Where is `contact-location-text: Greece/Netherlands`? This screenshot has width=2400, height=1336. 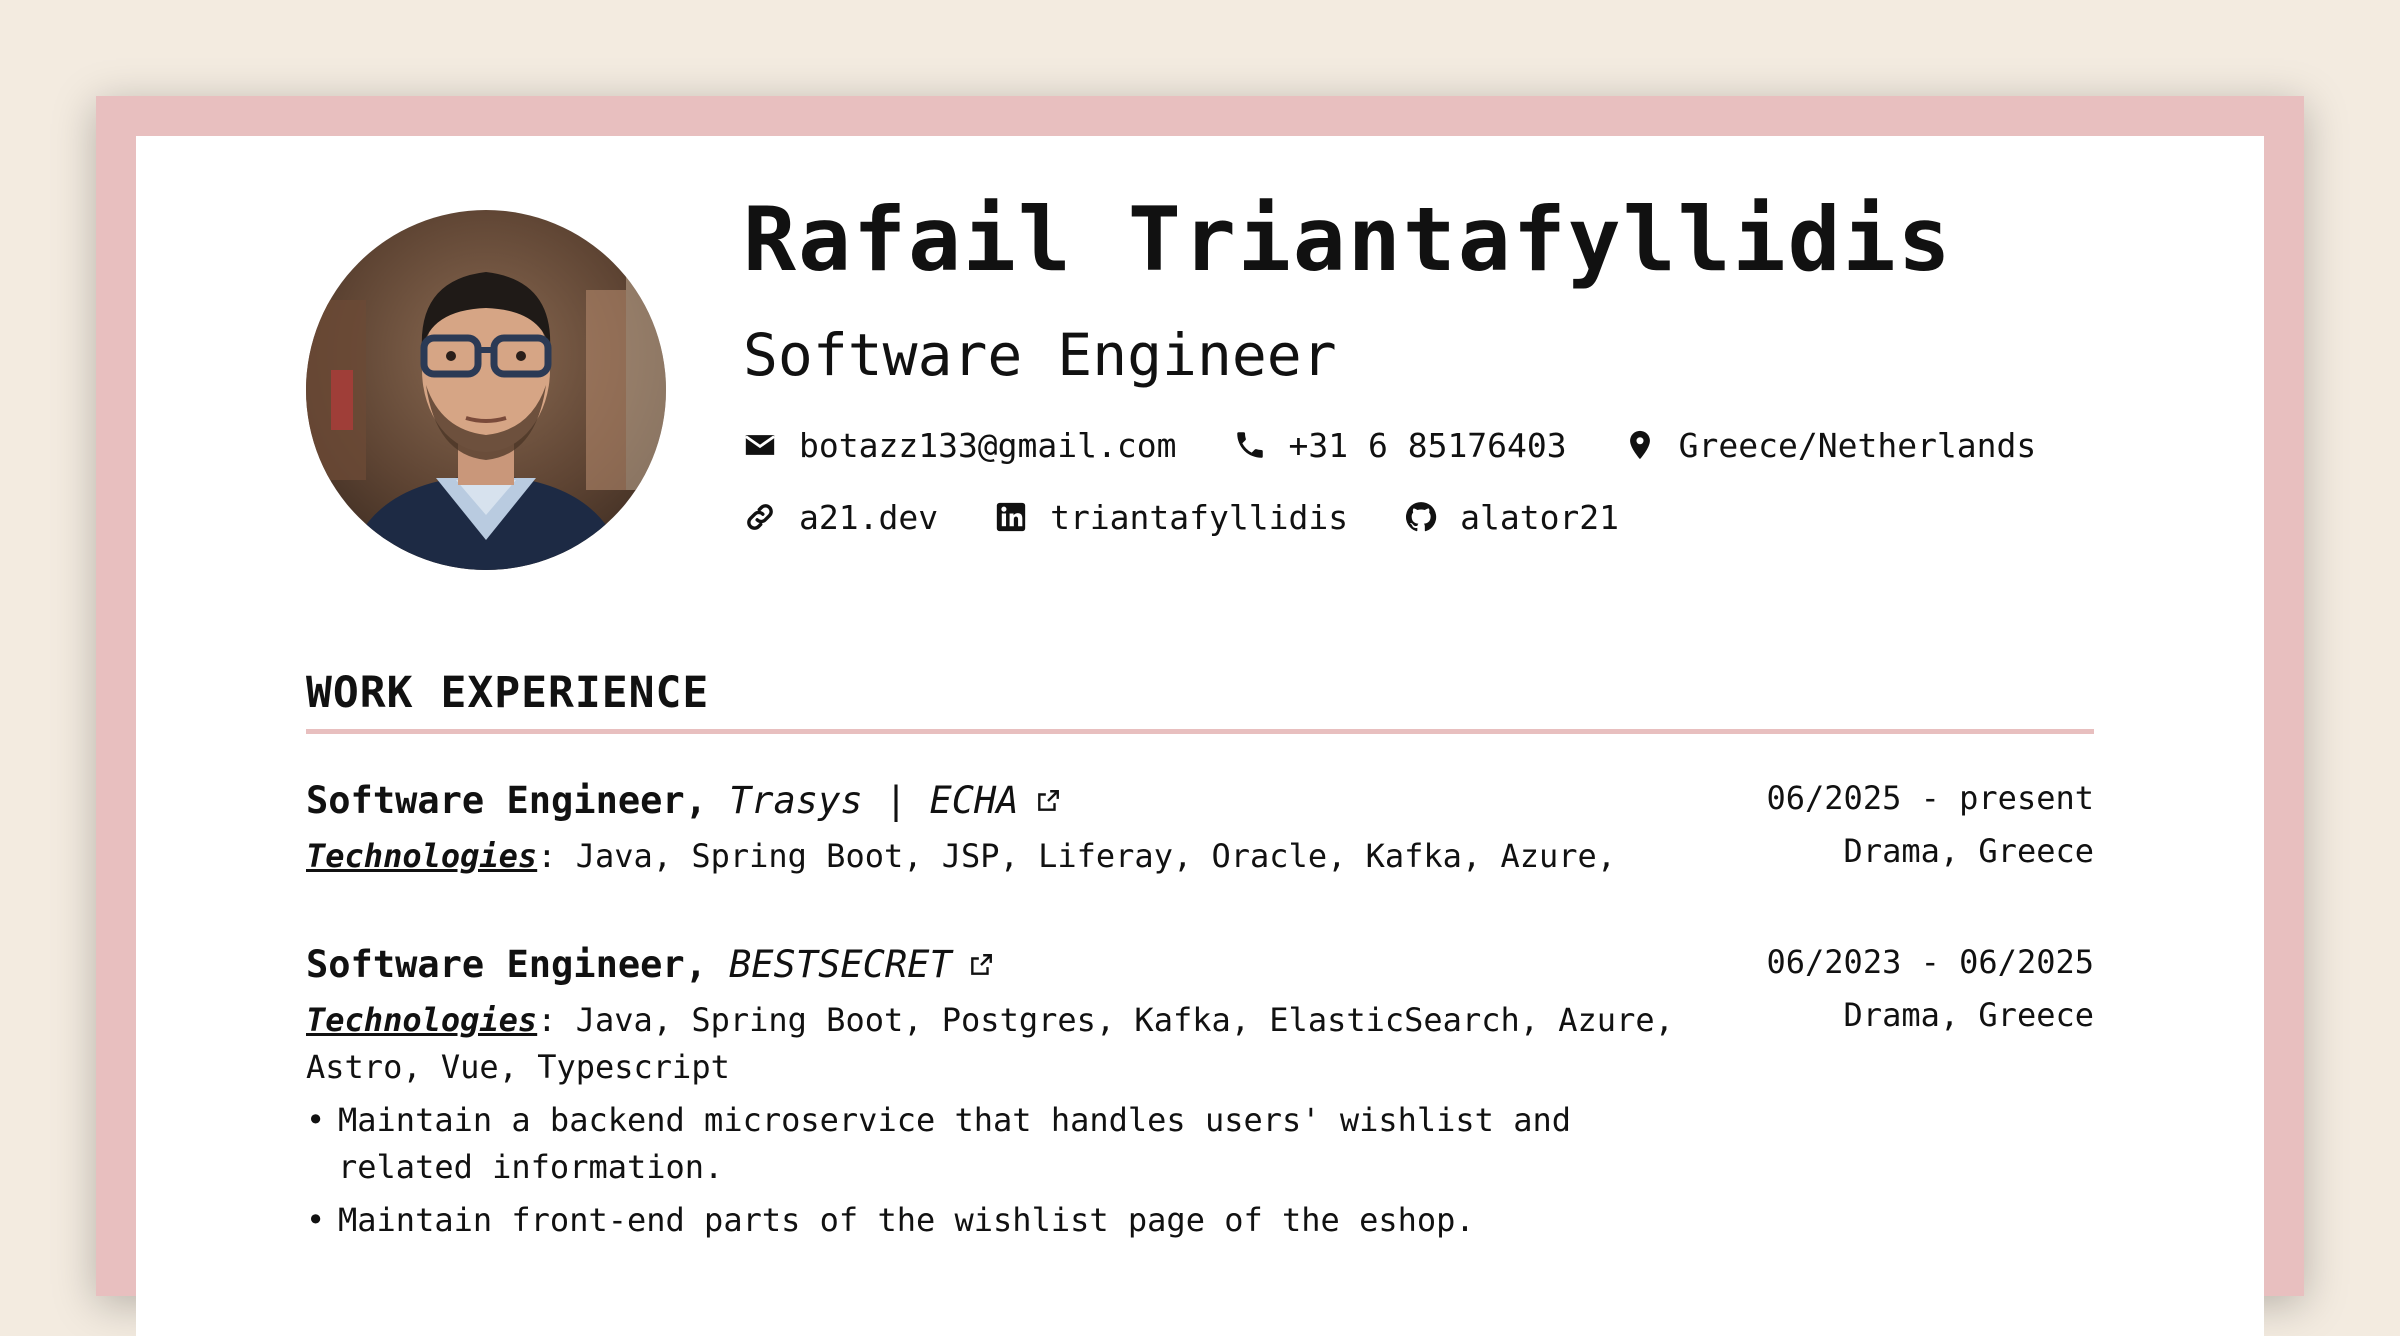
contact-location-text: Greece/Netherlands is located at coordinates (1857, 445).